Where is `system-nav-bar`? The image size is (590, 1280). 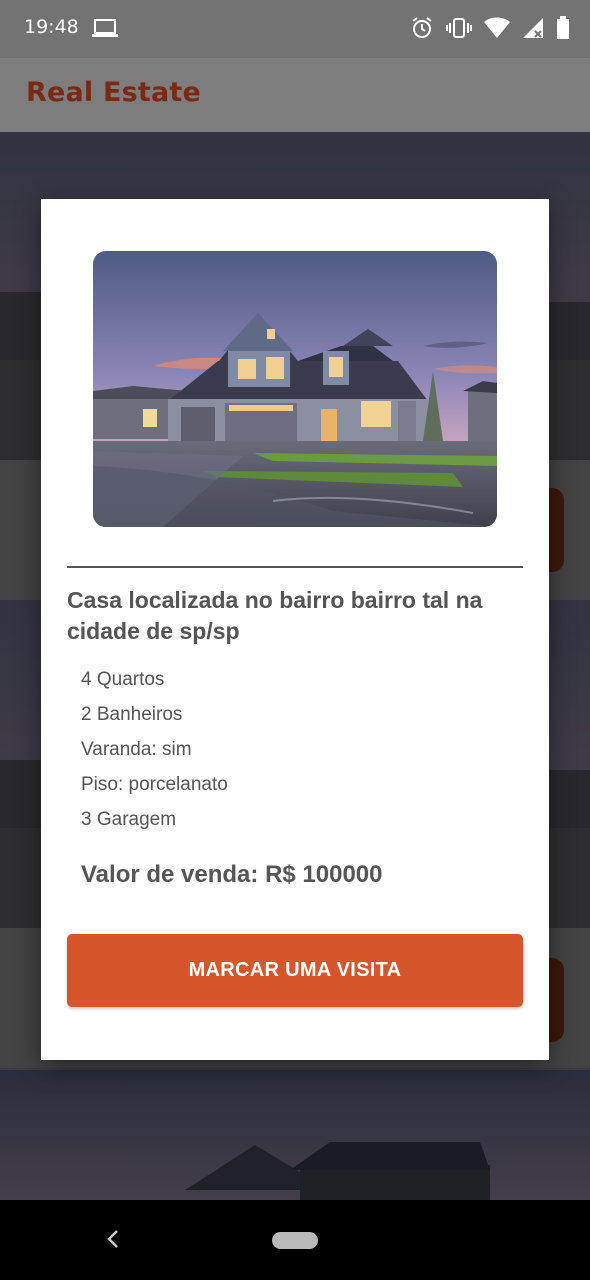
system-nav-bar is located at coordinates (295, 1240).